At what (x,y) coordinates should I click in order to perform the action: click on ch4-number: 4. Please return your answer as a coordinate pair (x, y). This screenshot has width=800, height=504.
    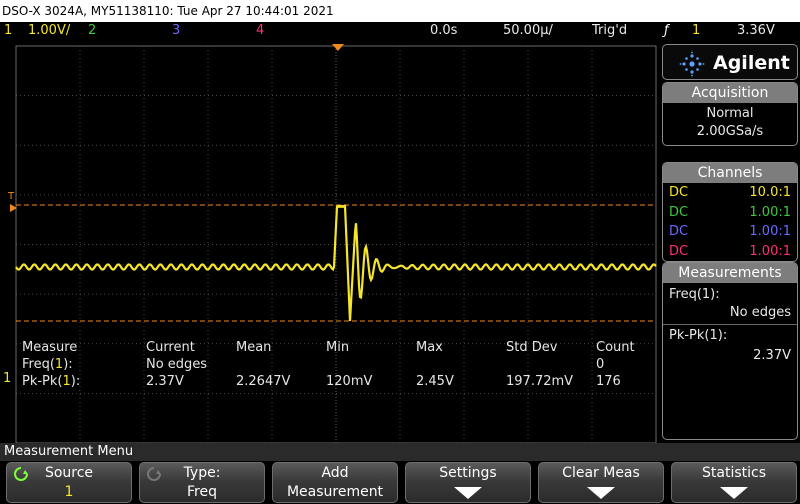
    Looking at the image, I should click on (260, 31).